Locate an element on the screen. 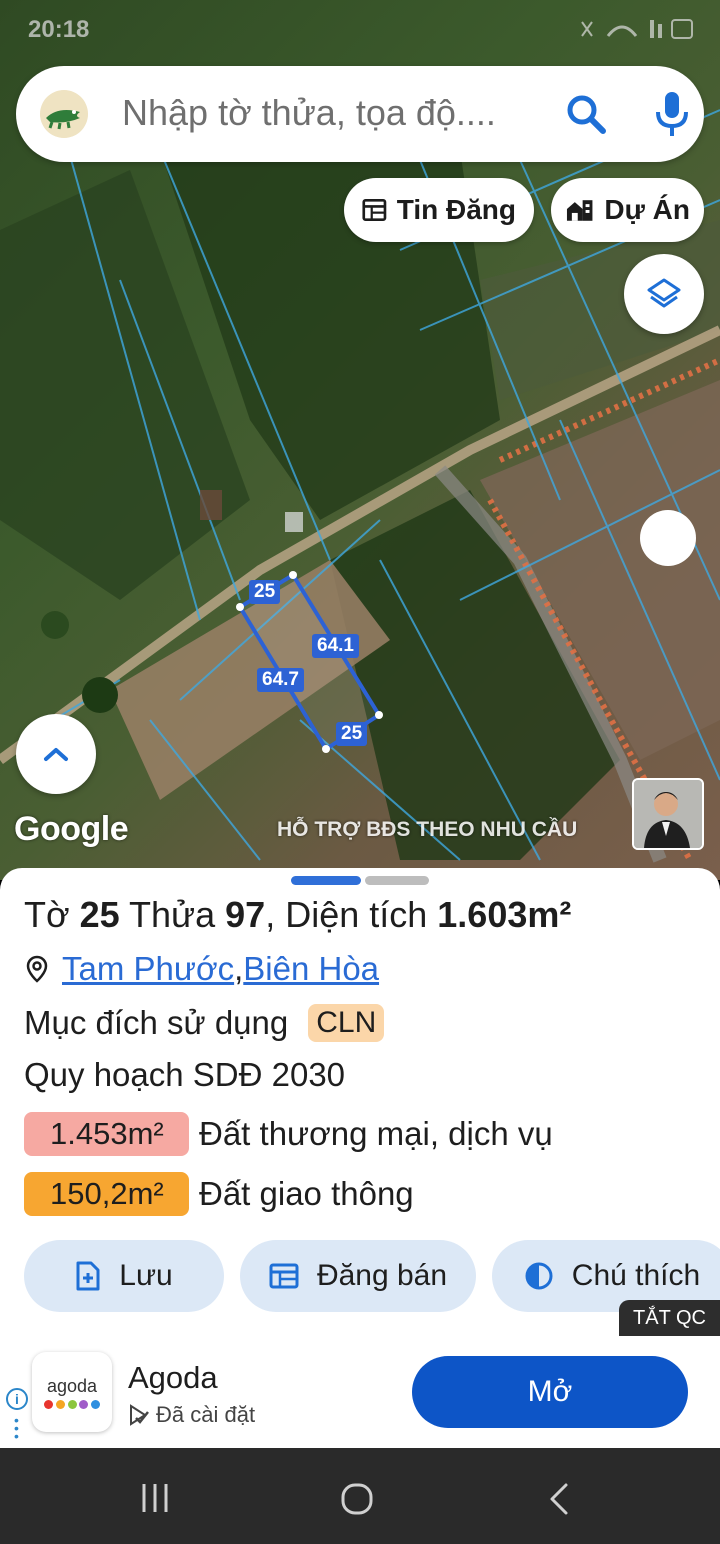 This screenshot has height=1544, width=720. listings-chip: Tin Đăng is located at coordinates (439, 210).